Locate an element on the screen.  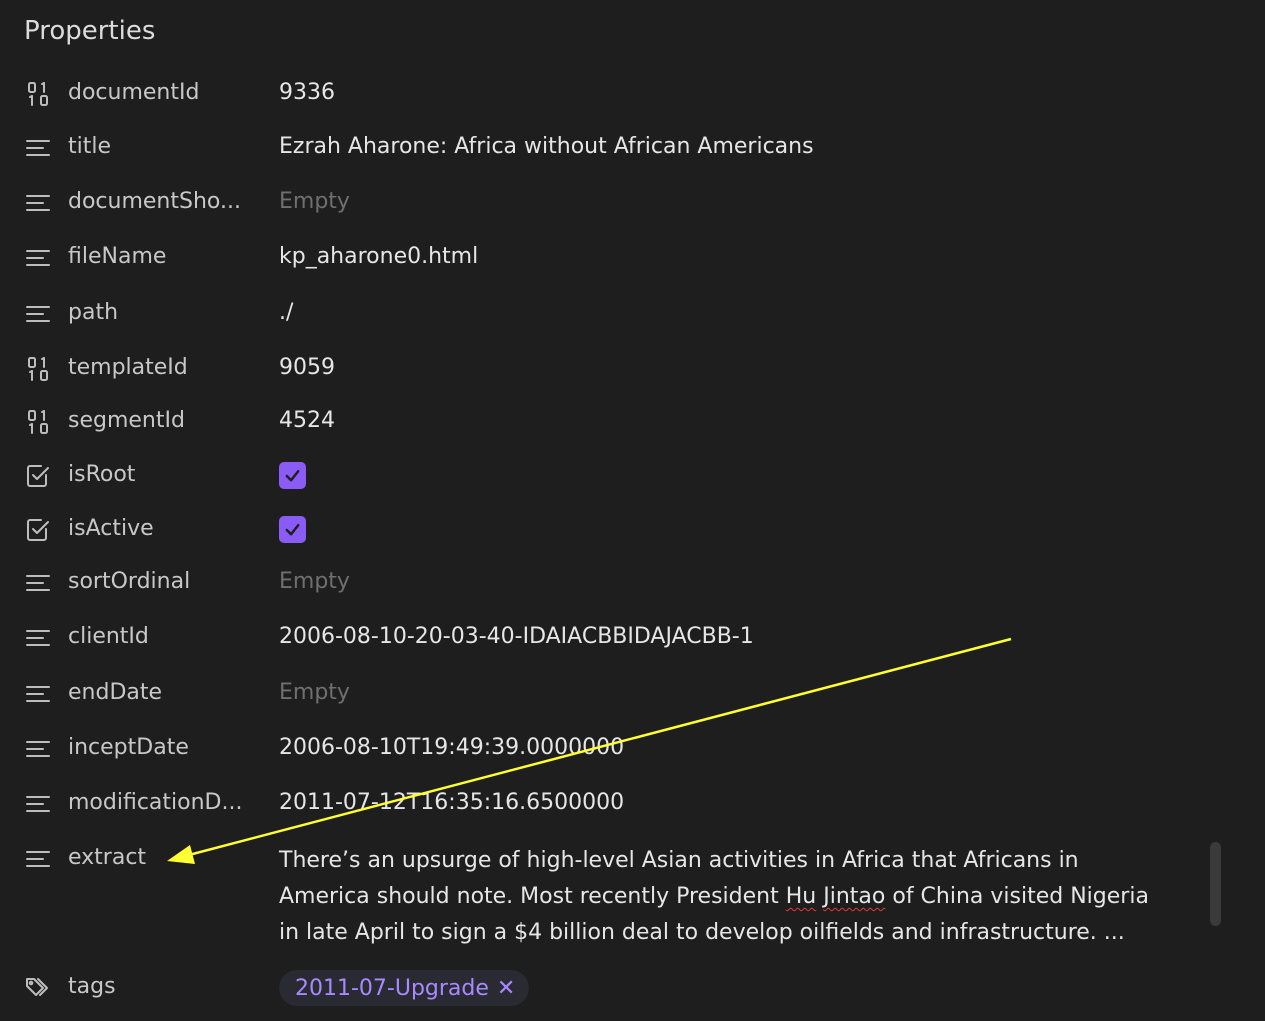
property-key: sortOrdinal is located at coordinates (129, 581).